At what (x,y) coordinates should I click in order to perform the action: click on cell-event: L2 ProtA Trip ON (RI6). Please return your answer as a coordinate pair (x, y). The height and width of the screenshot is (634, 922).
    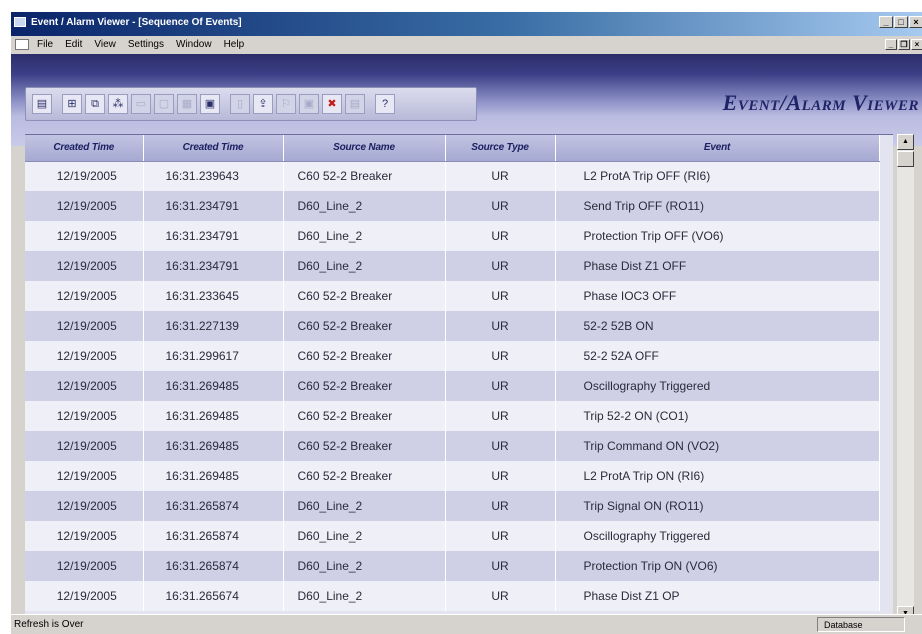
    Looking at the image, I should click on (717, 476).